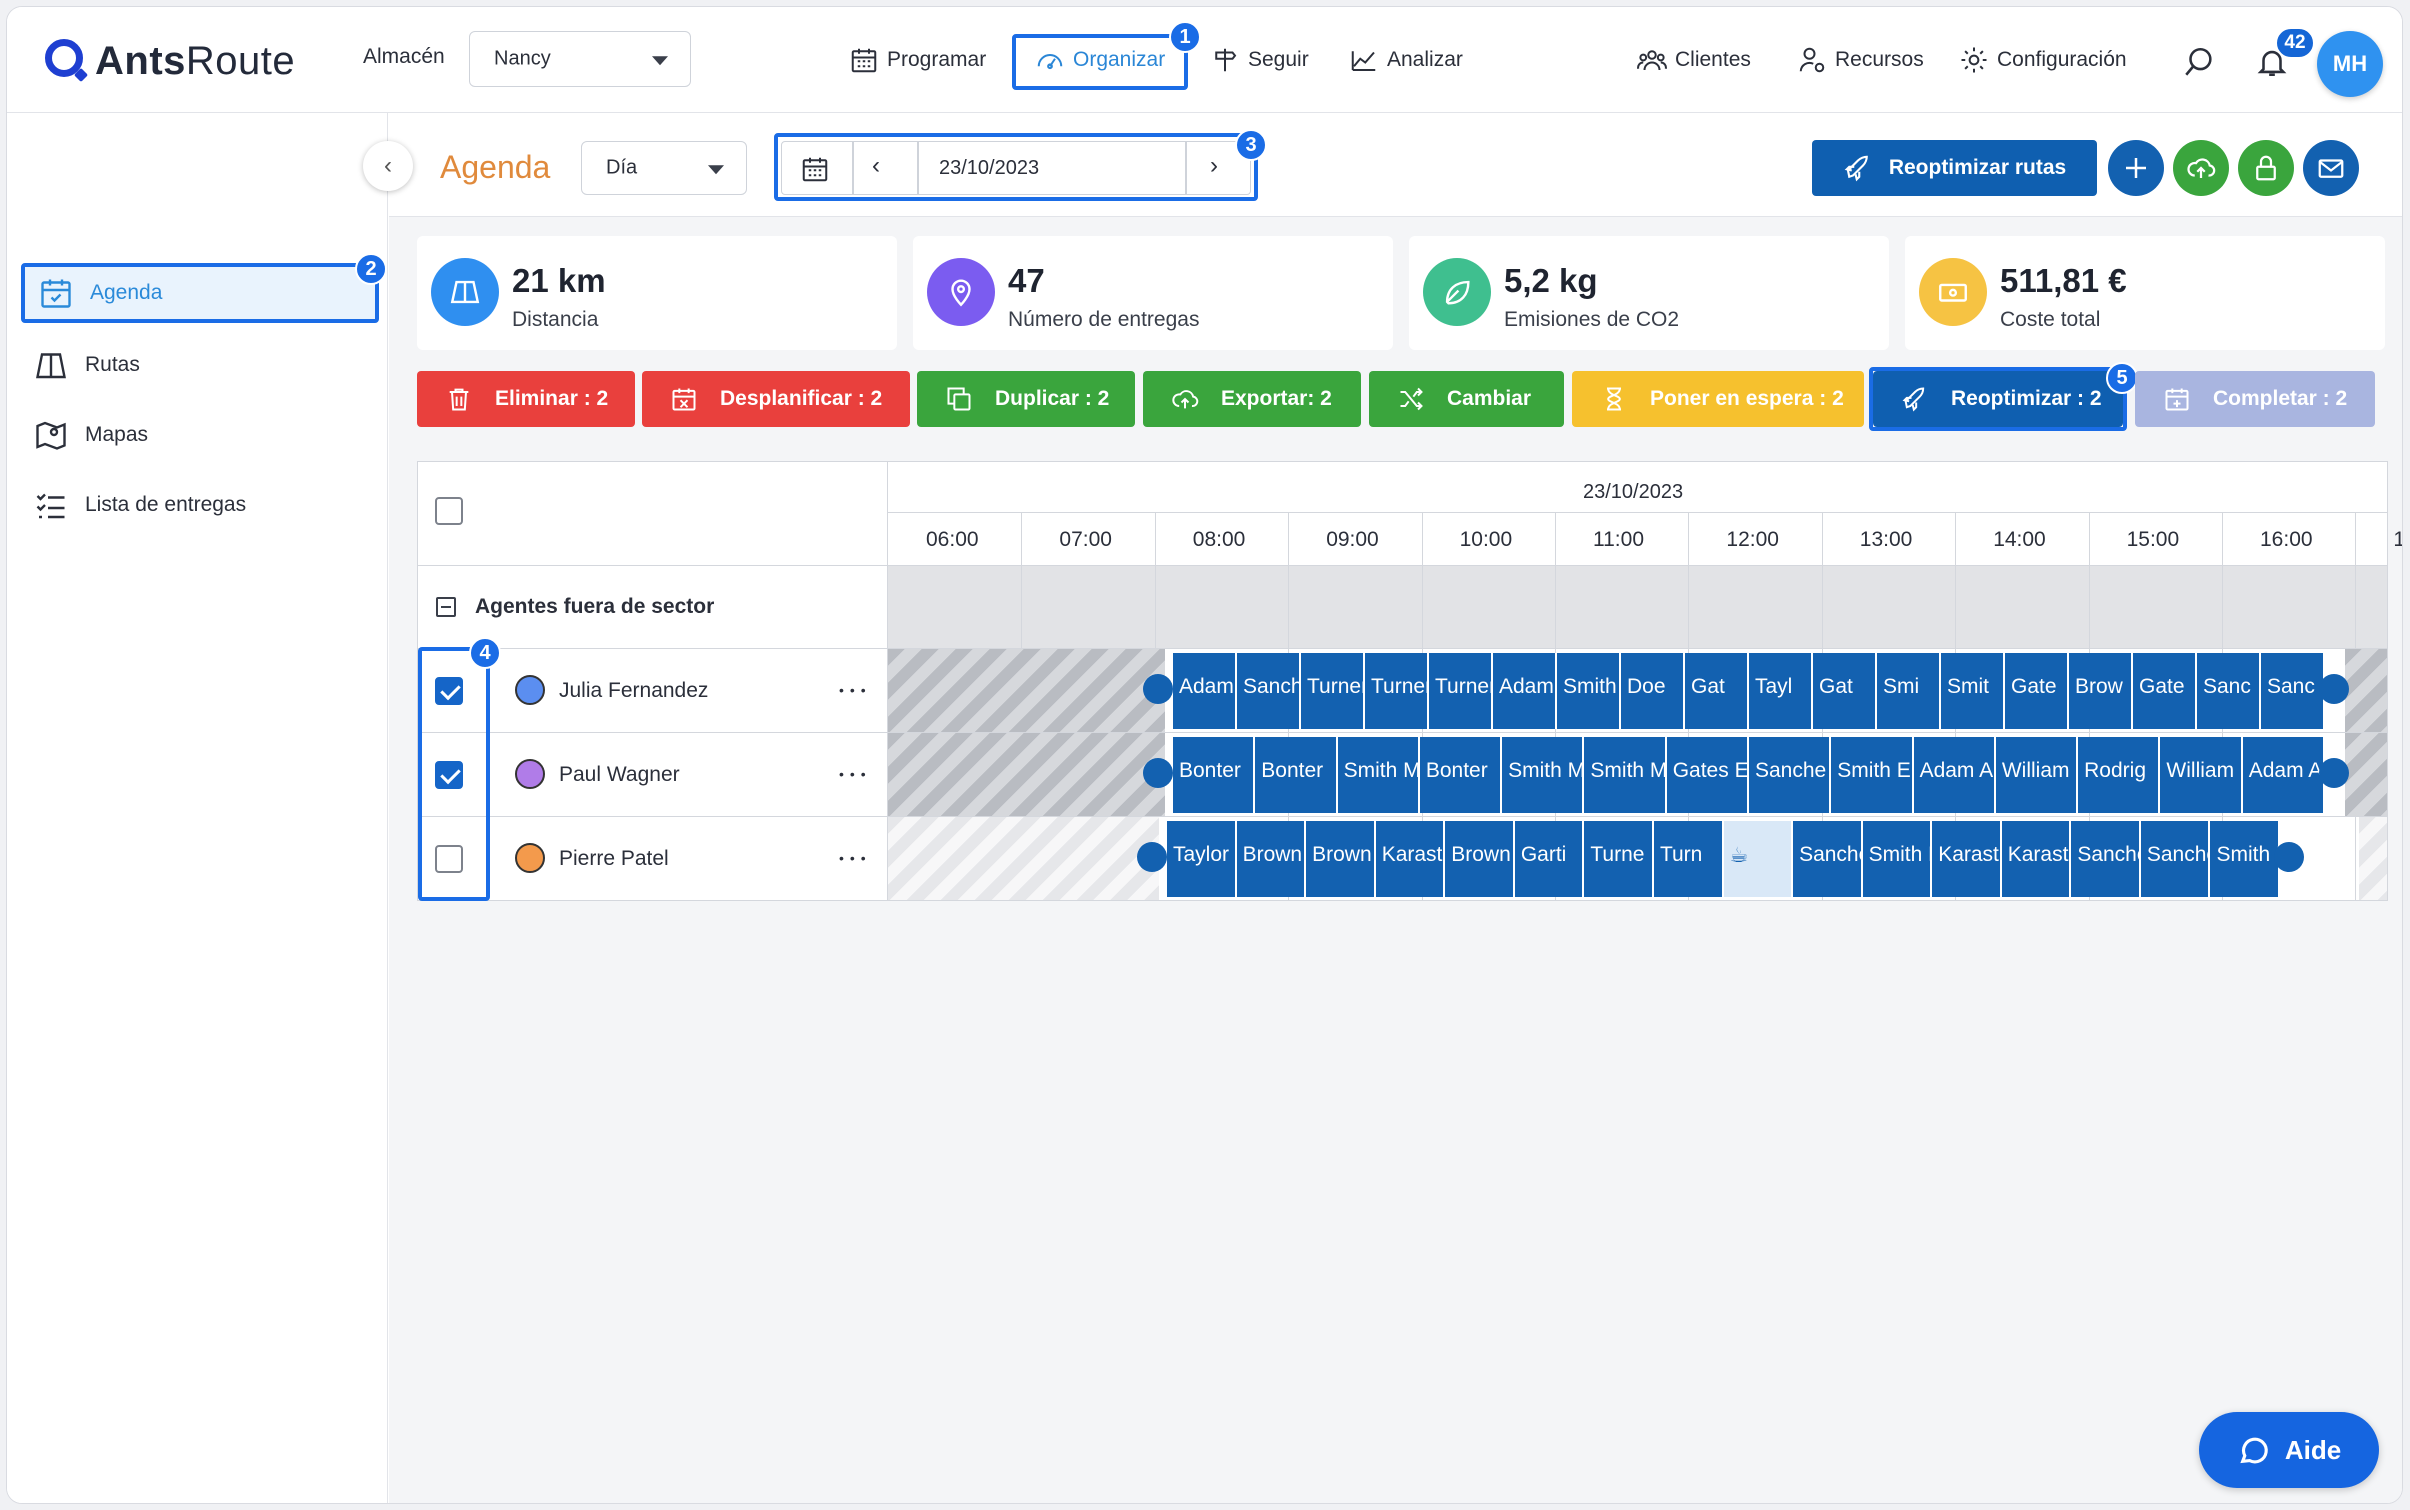 Image resolution: width=2410 pixels, height=1510 pixels. Describe the element at coordinates (2366, 774) in the screenshot. I see `unavailable-hatch` at that location.